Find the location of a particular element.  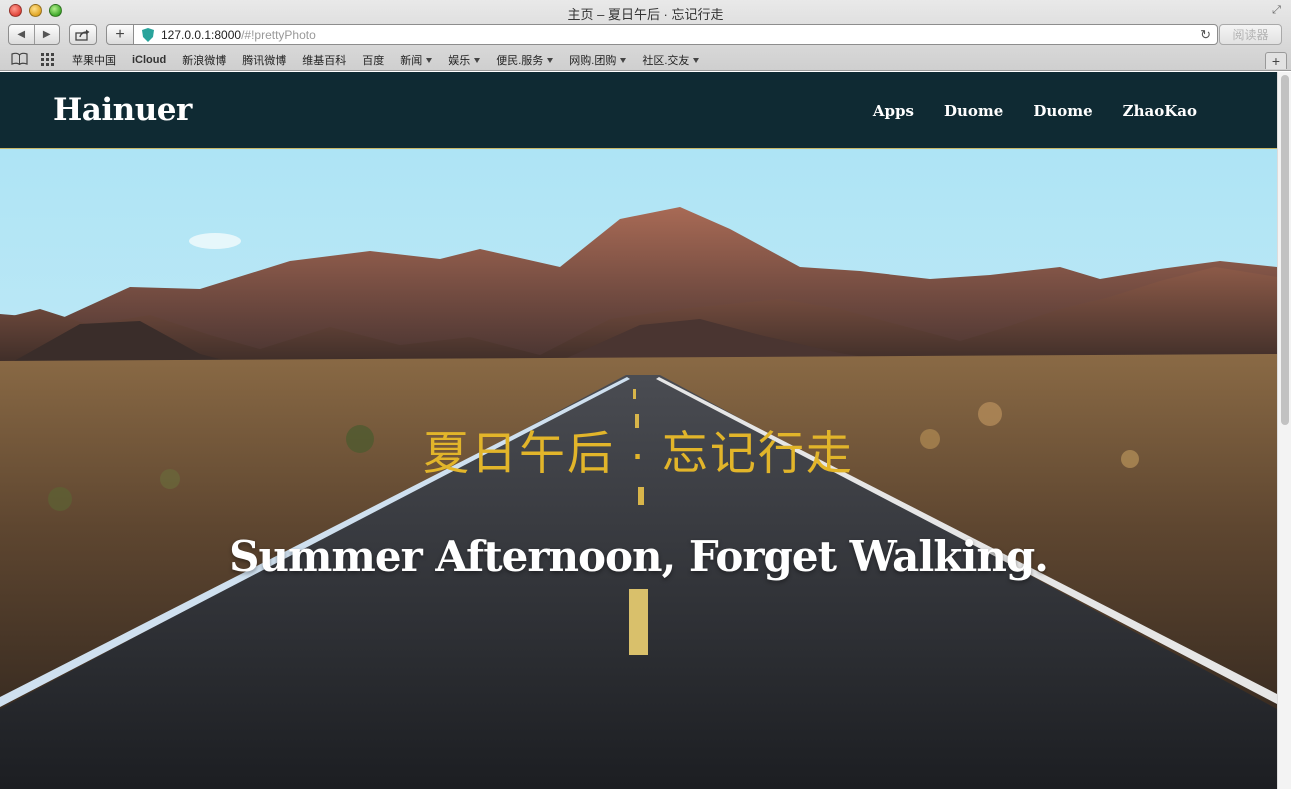

reading-list-icon is located at coordinates (19, 58).